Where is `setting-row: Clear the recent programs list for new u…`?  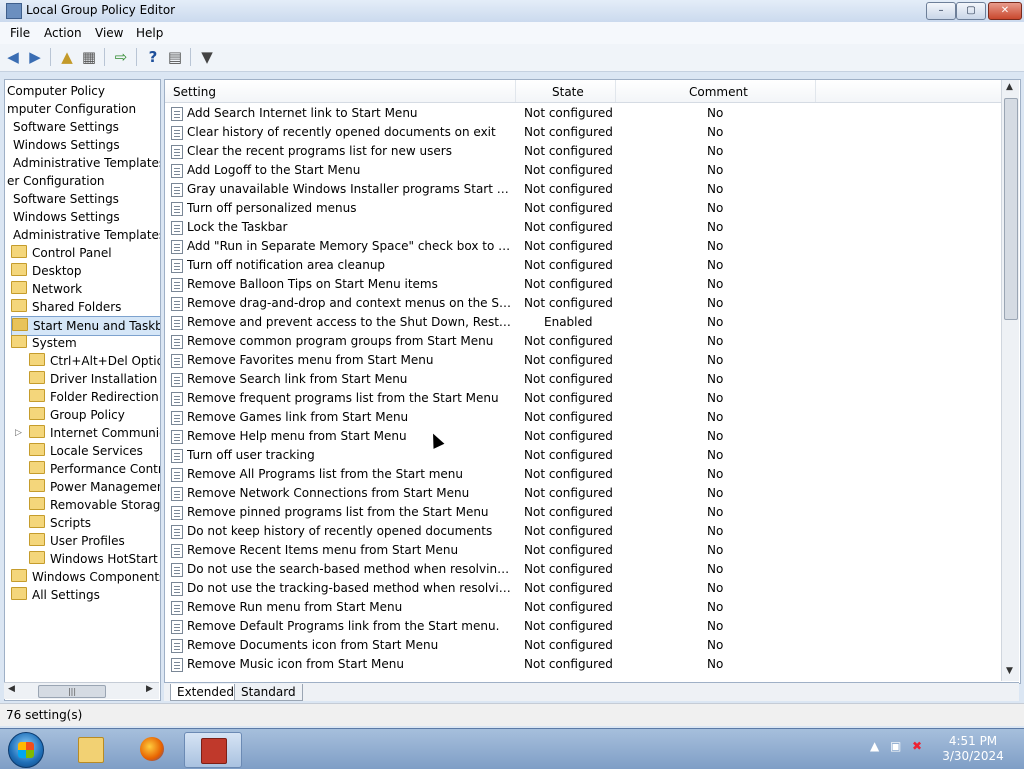
setting-row: Clear the recent programs list for new u… is located at coordinates (584, 151).